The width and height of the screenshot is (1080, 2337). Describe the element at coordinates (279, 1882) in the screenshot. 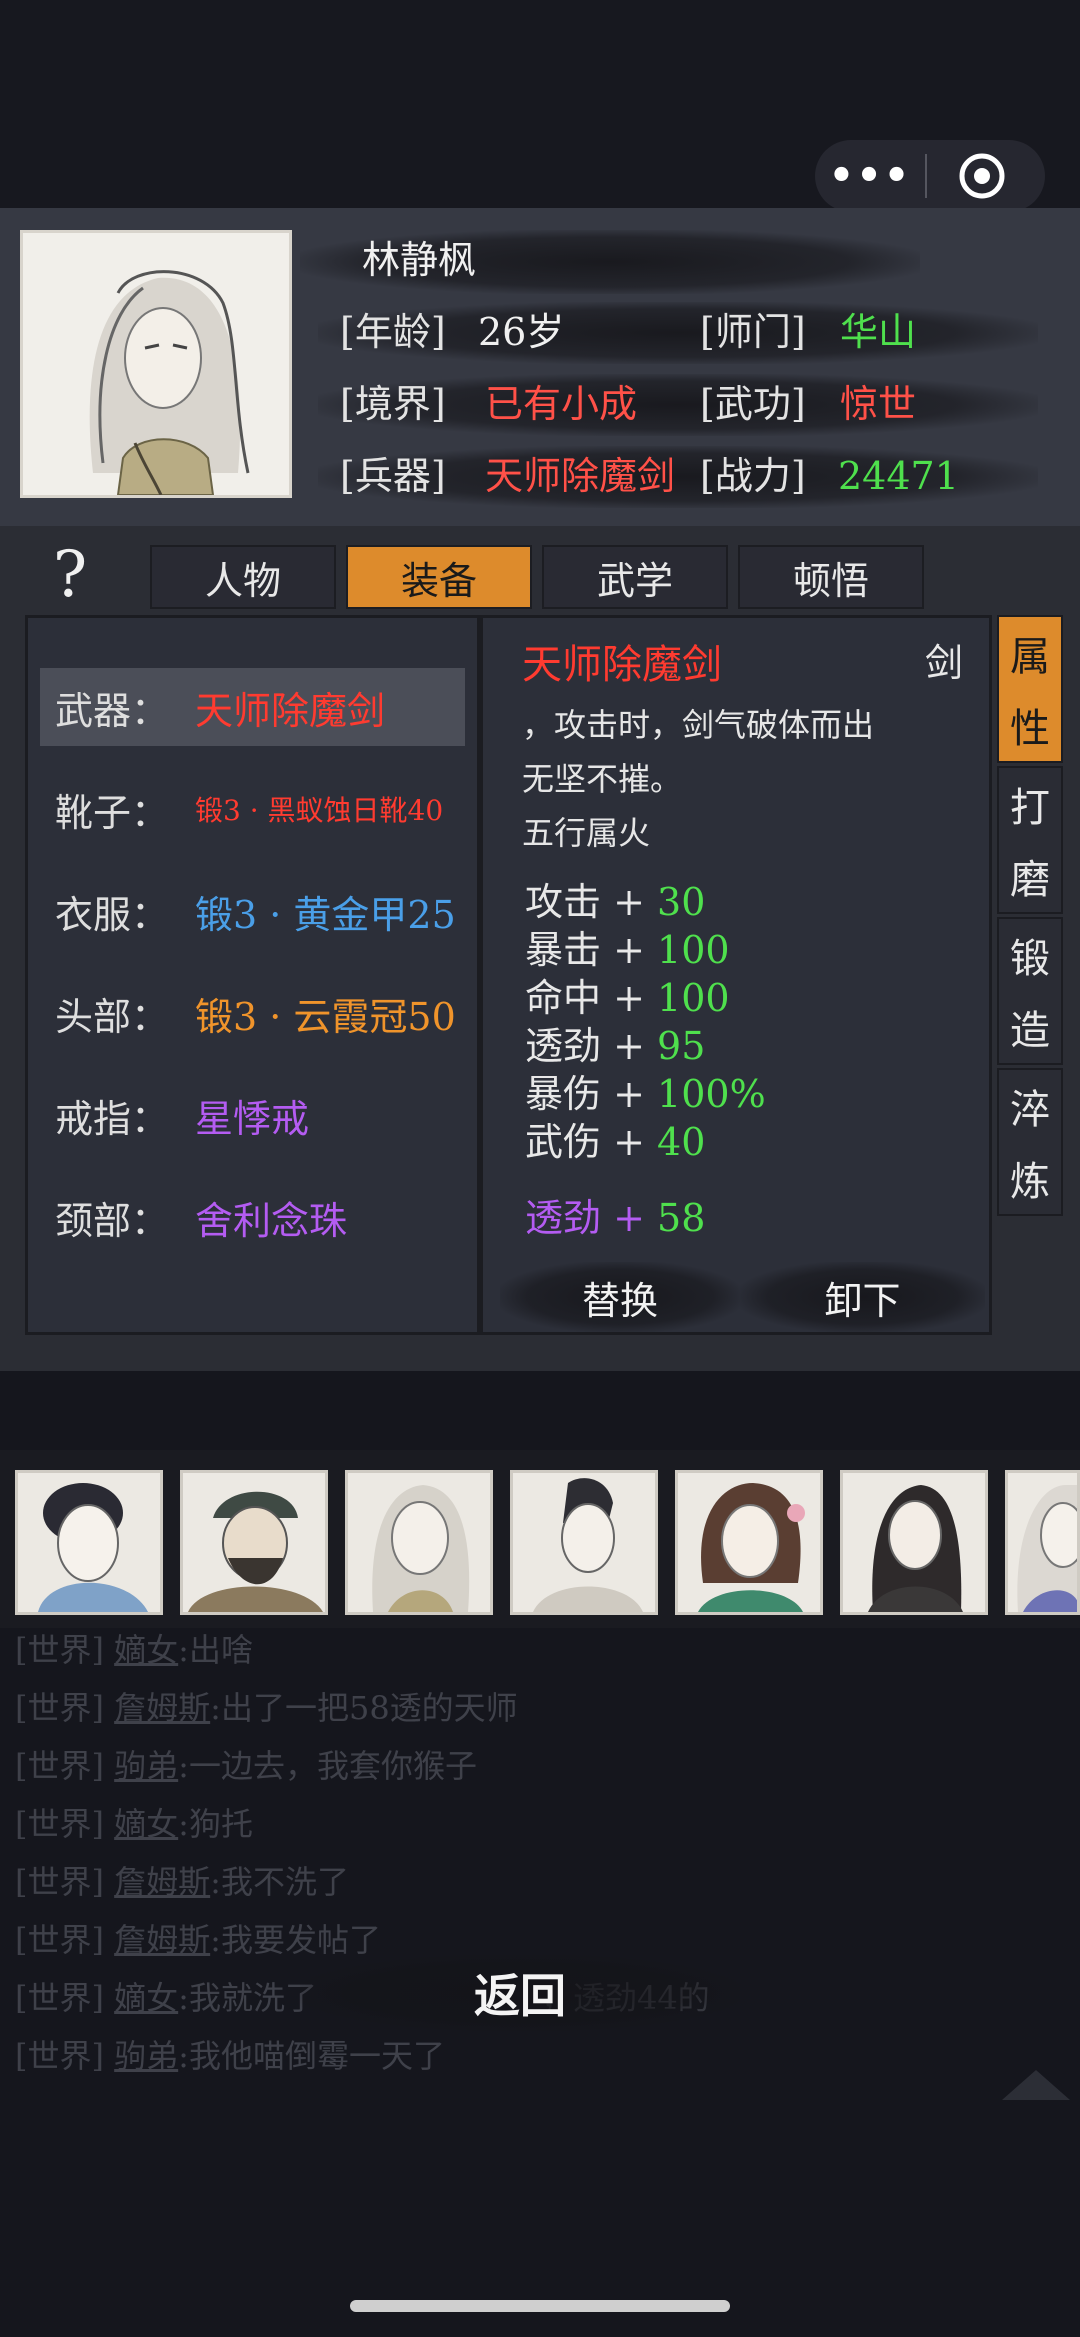

I see `chat-text: :我不洗了` at that location.